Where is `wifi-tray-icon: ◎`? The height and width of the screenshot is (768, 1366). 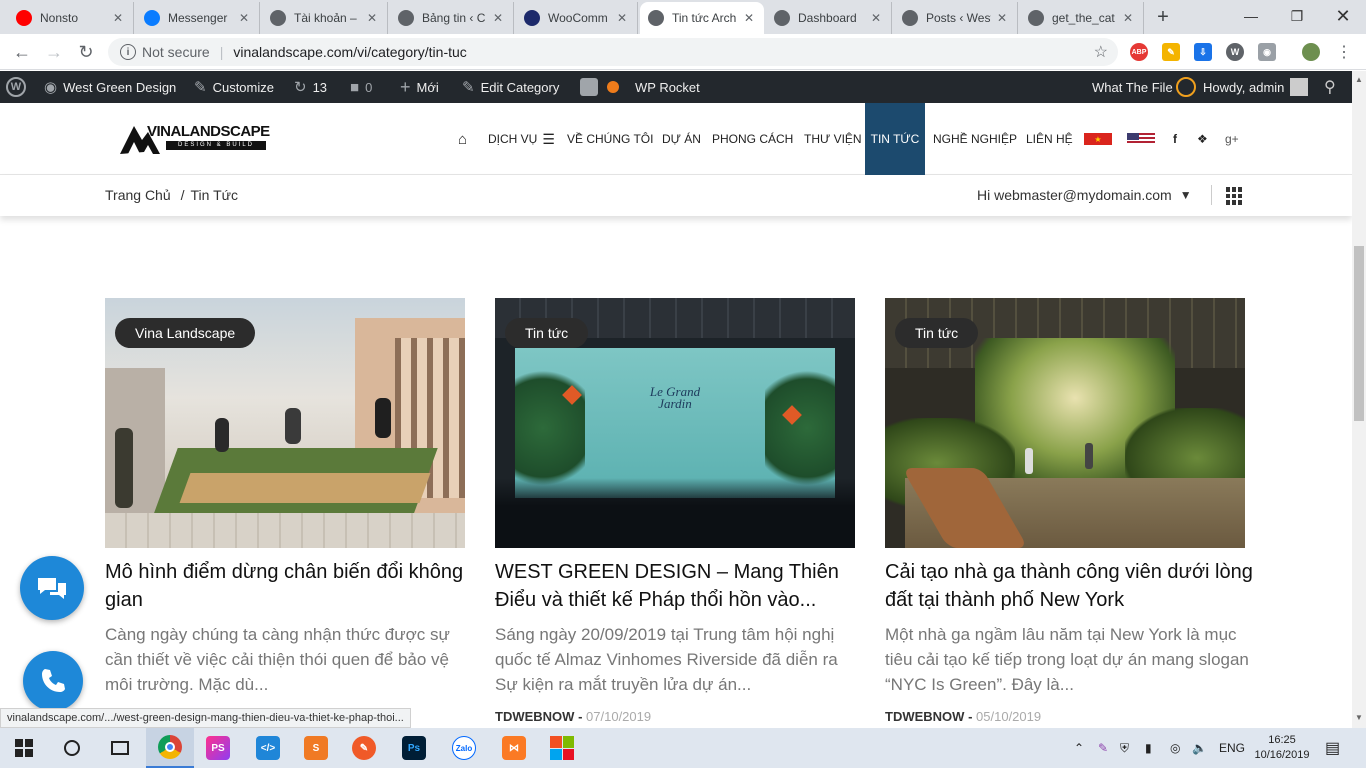
wifi-tray-icon: ◎ is located at coordinates (1175, 748).